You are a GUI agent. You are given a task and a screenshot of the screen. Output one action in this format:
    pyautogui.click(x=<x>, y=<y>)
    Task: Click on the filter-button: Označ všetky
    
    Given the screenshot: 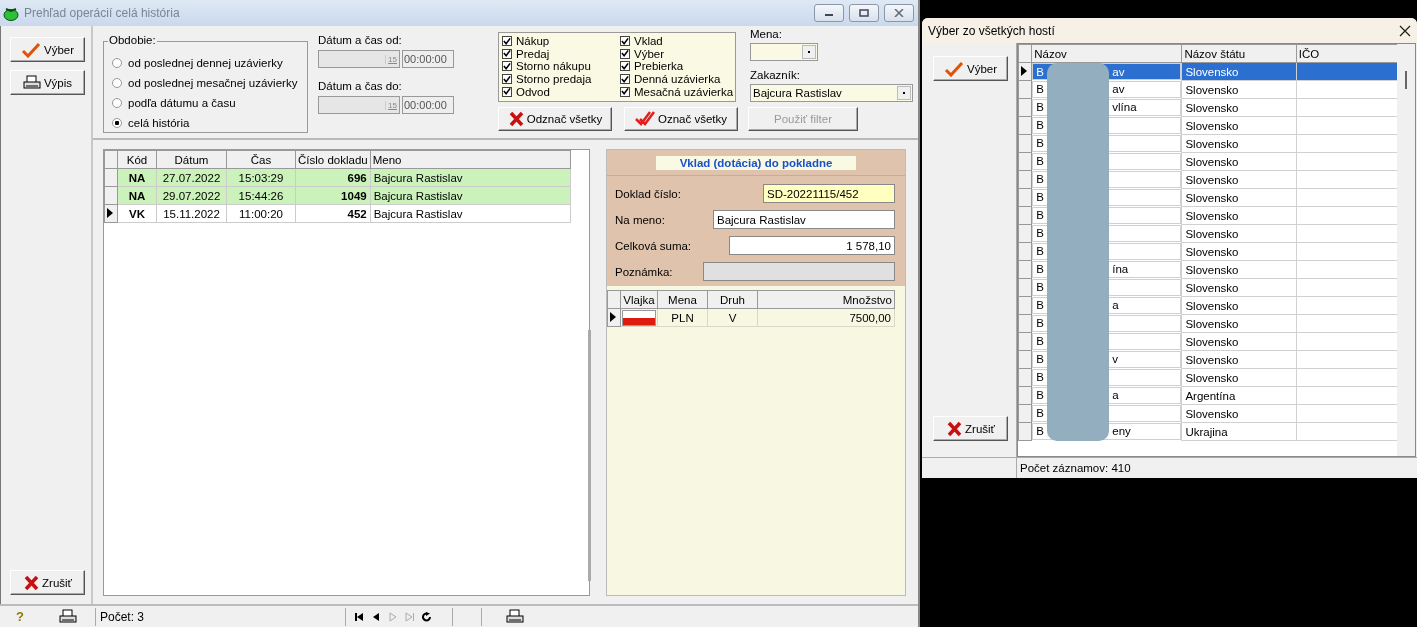 What is the action you would take?
    pyautogui.click(x=681, y=119)
    